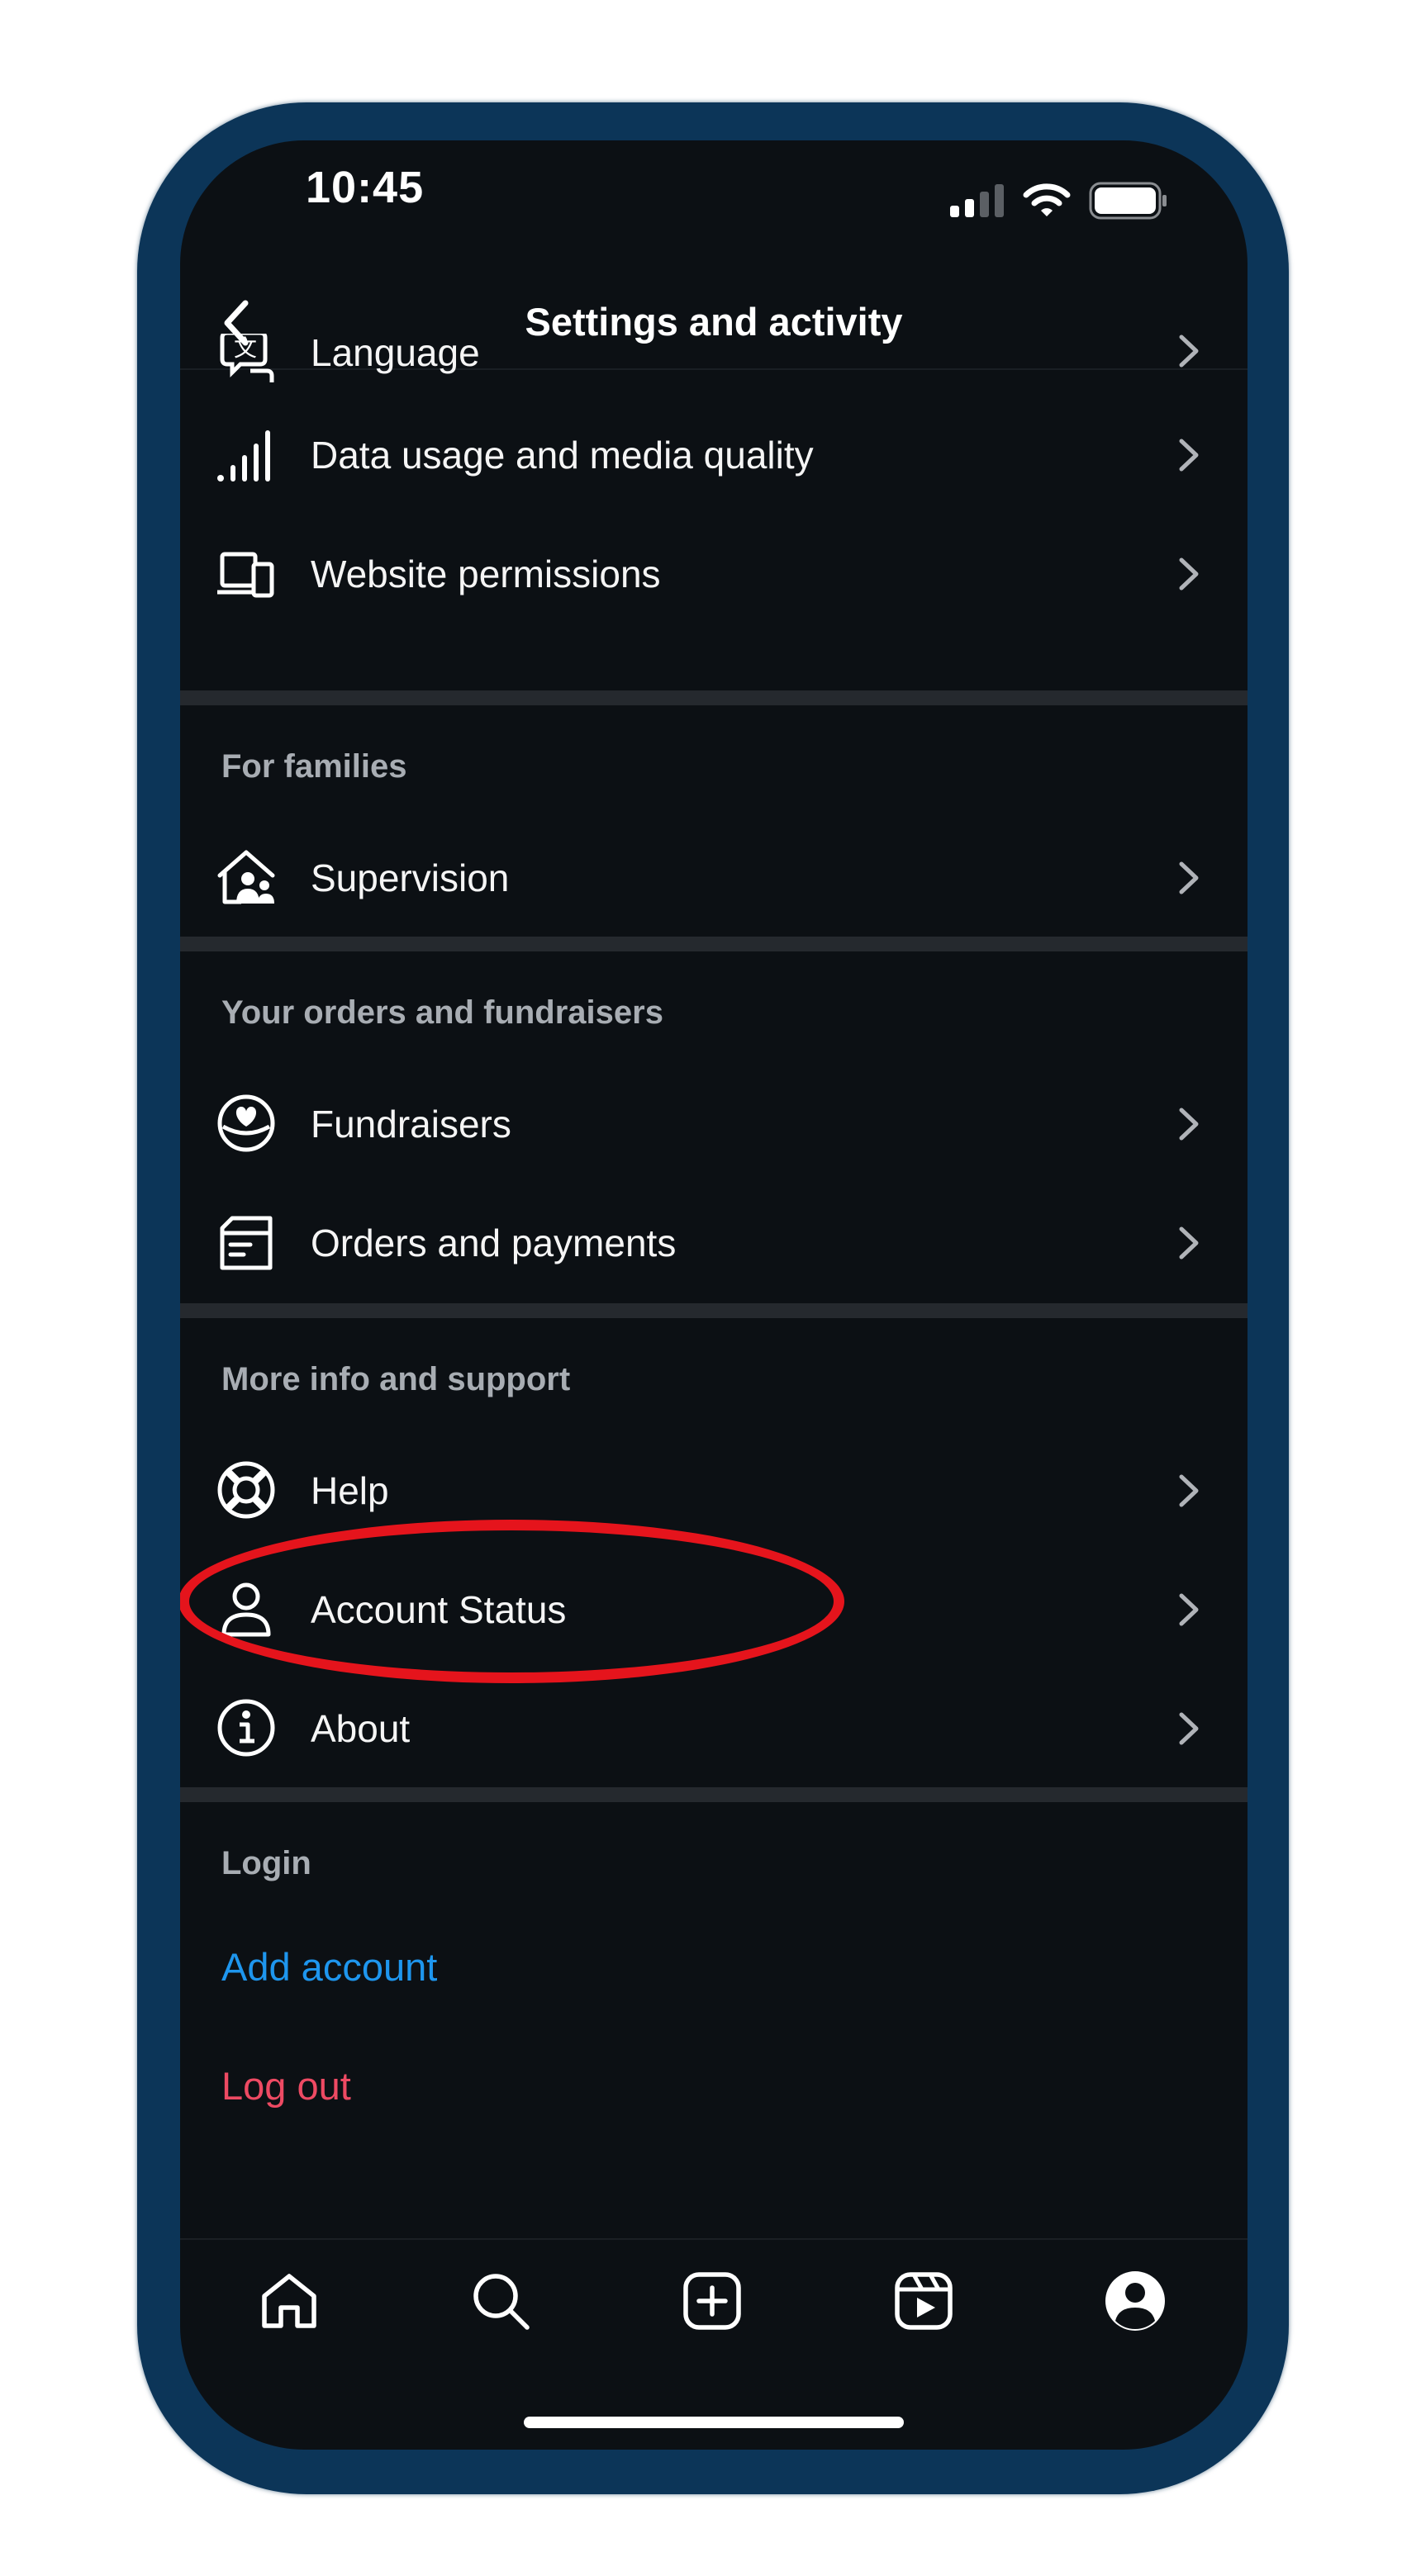  Describe the element at coordinates (246, 877) in the screenshot. I see `family-home-icon` at that location.